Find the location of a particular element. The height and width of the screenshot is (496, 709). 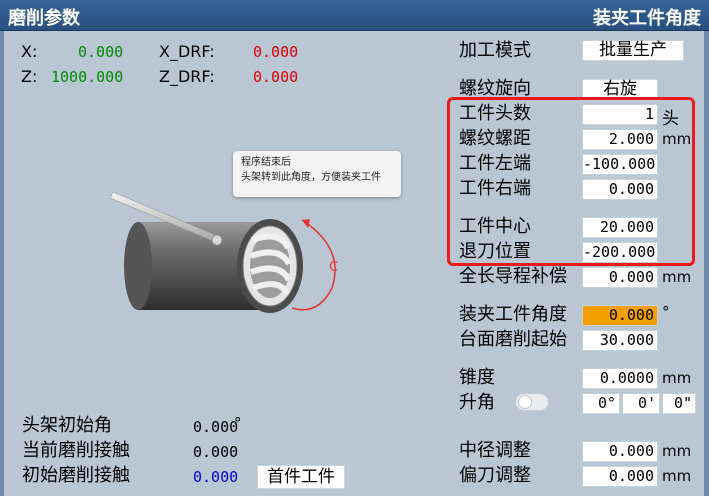

face-start-field: 30.000 is located at coordinates (620, 340).